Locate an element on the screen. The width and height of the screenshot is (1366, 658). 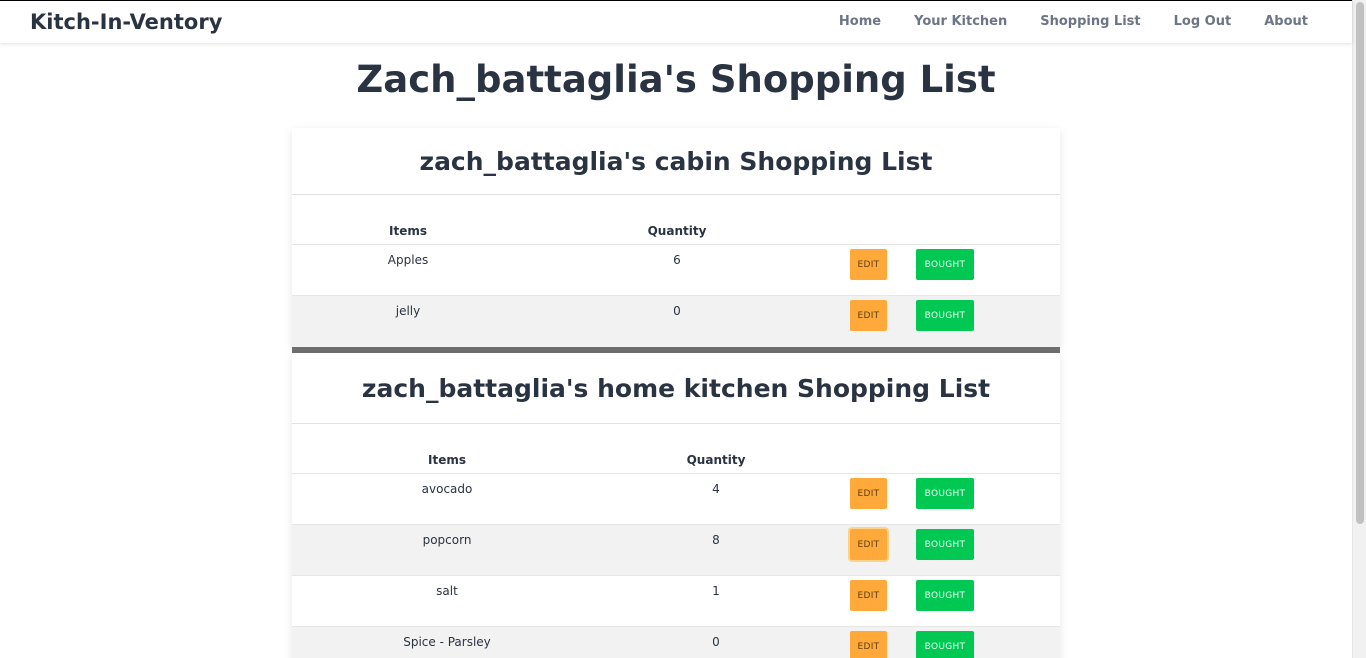
item-quantity: 8 is located at coordinates (716, 540).